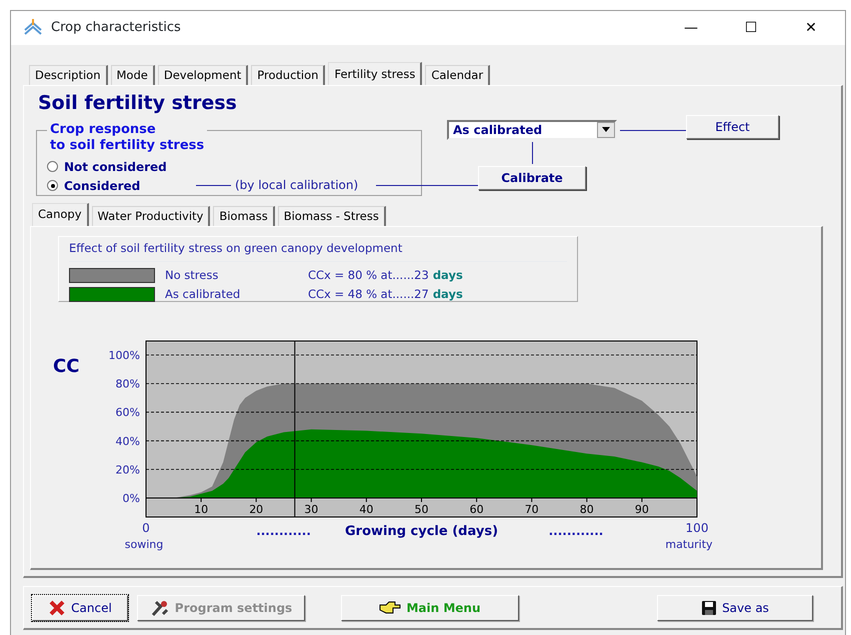 This screenshot has height=635, width=851. Describe the element at coordinates (60, 214) in the screenshot. I see `tab: Canopy` at that location.